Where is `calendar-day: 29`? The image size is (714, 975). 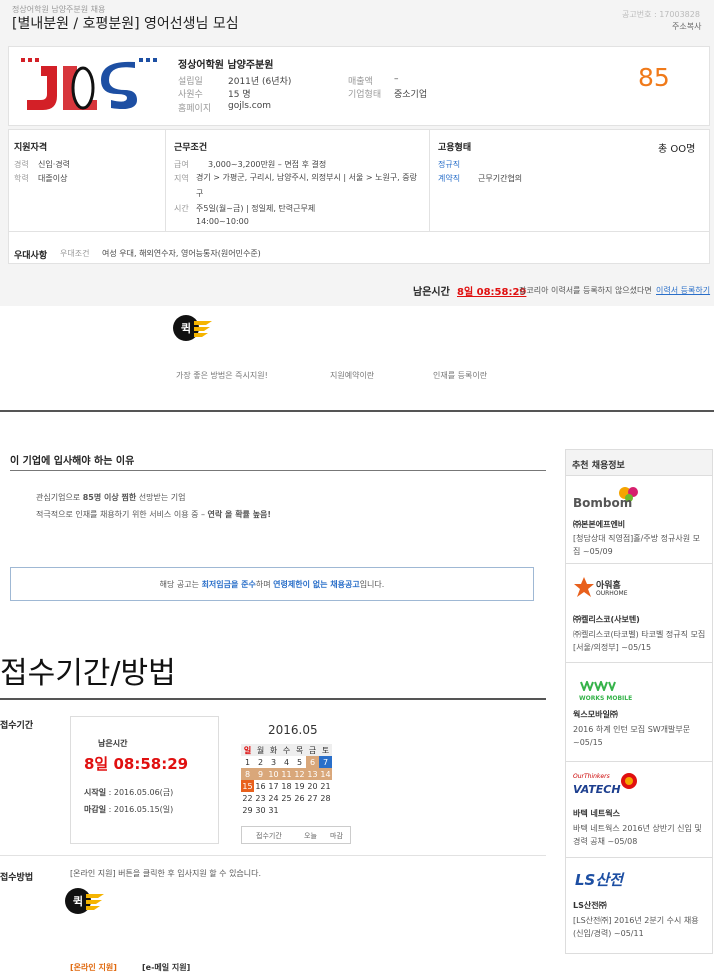 calendar-day: 29 is located at coordinates (247, 810).